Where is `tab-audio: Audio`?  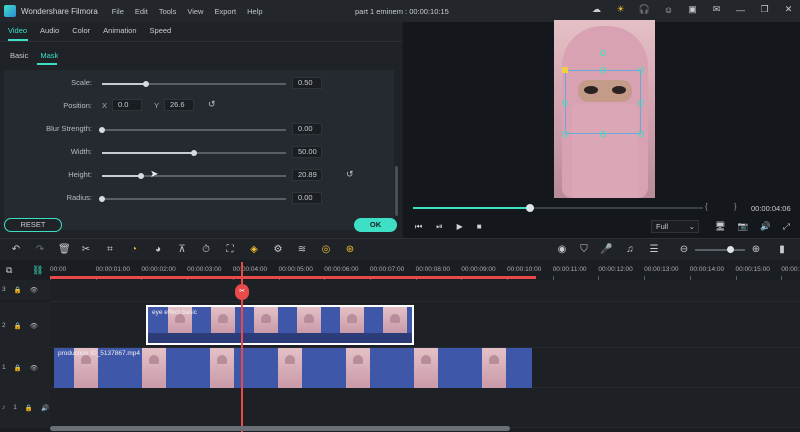 tab-audio: Audio is located at coordinates (49, 30).